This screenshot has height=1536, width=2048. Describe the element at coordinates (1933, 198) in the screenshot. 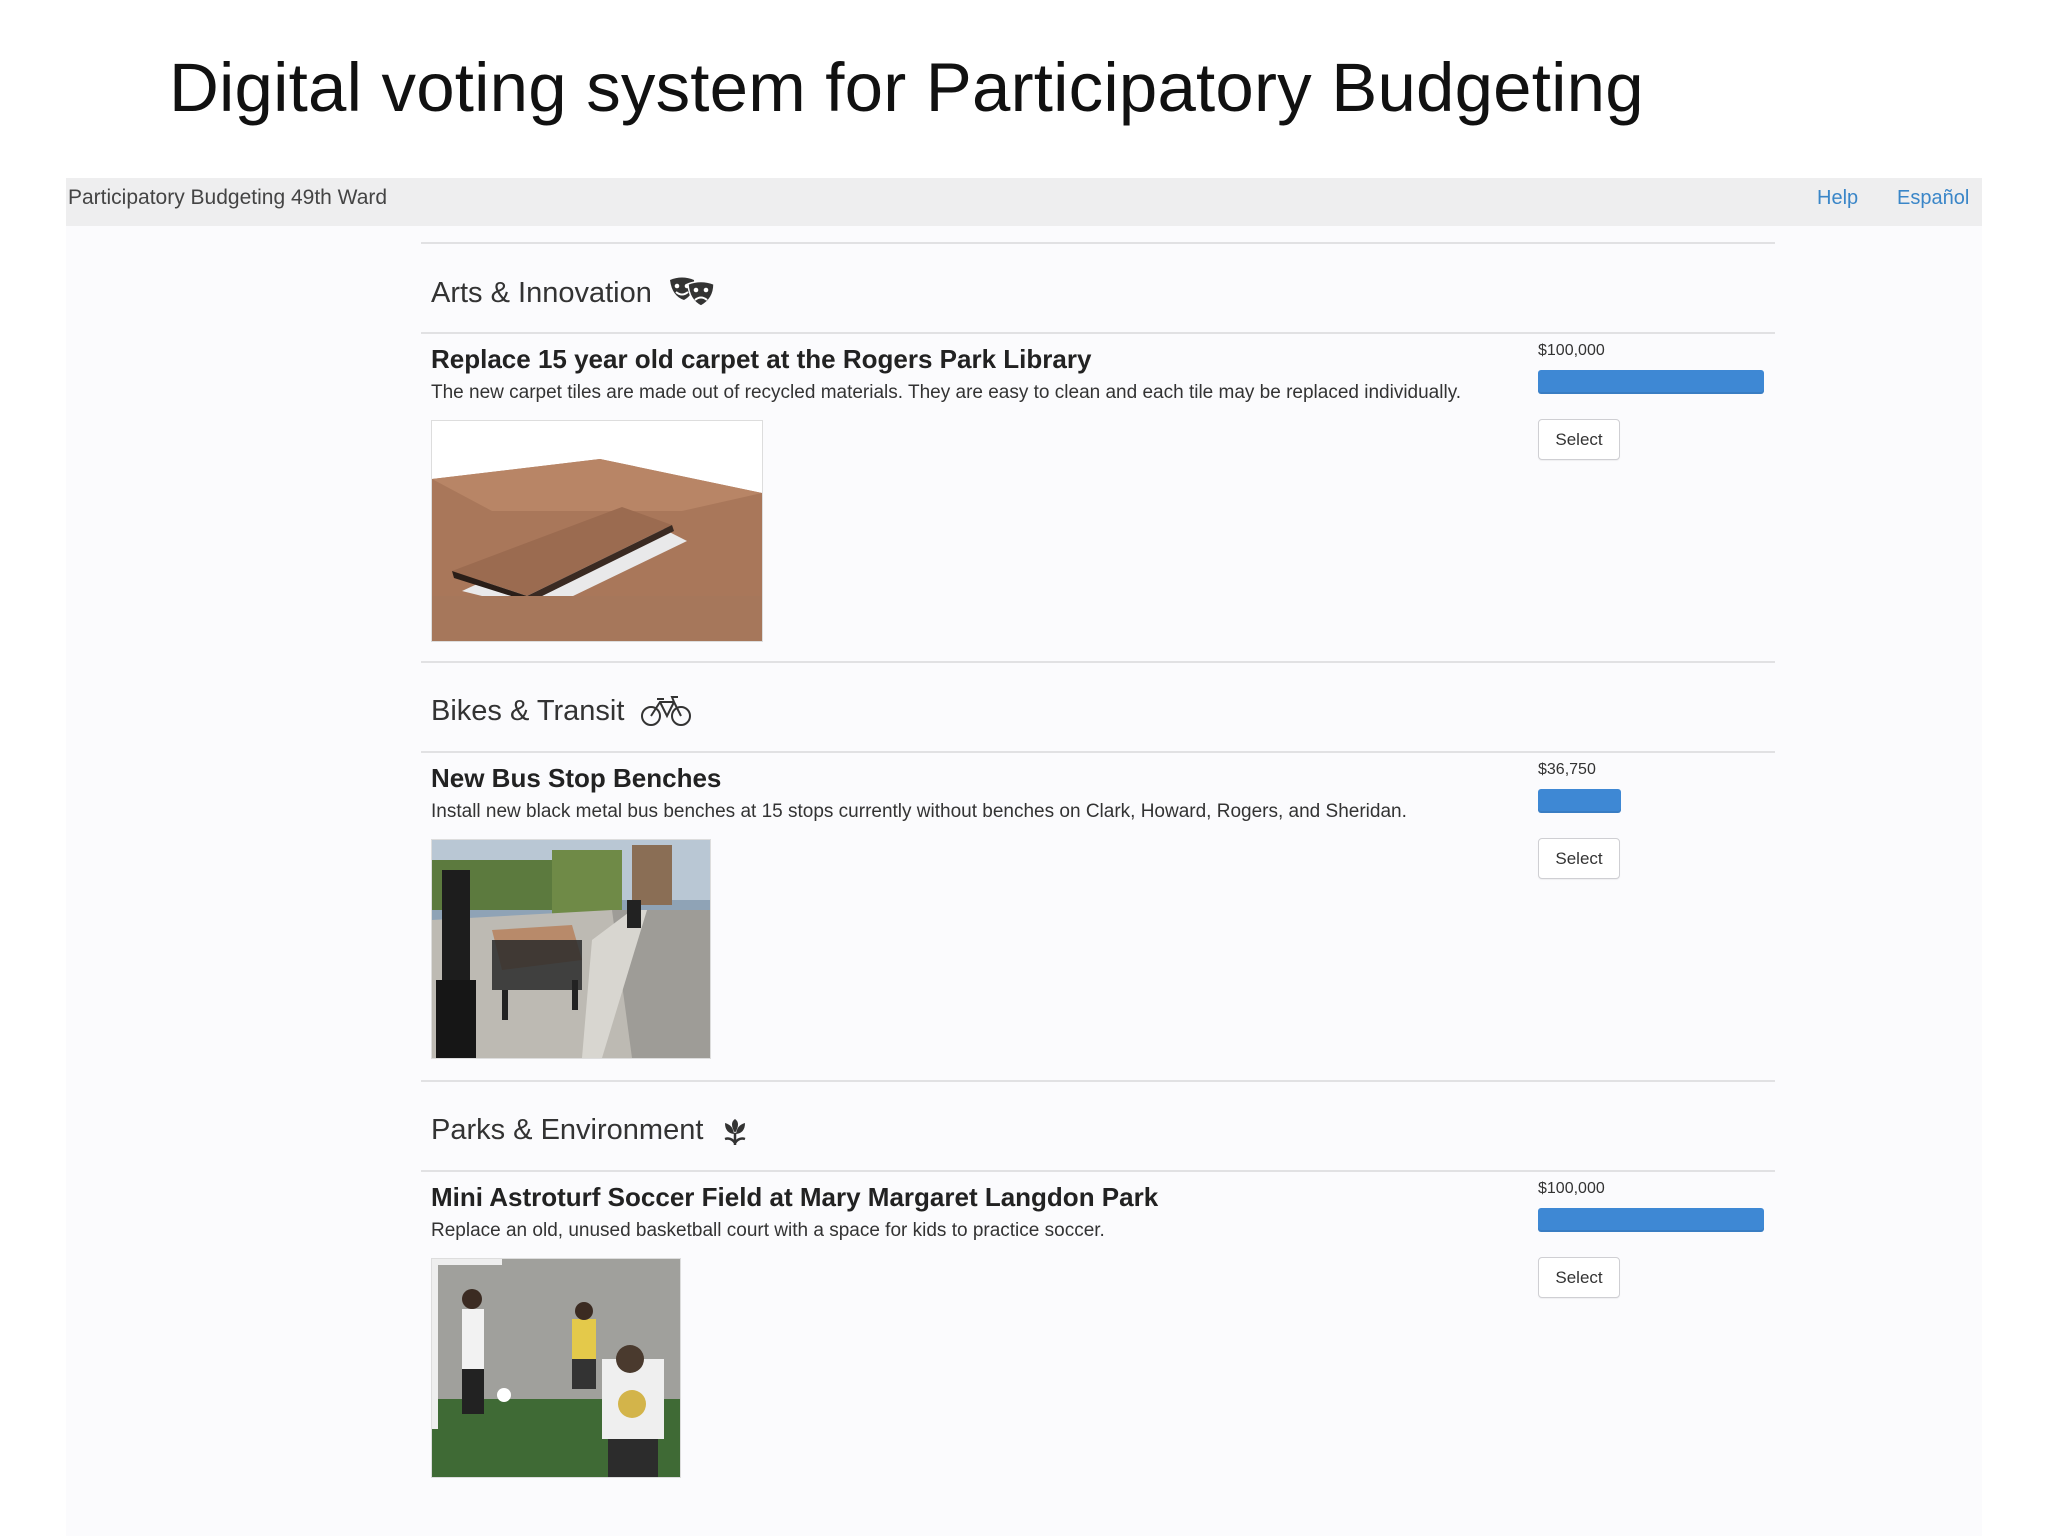

I see `language-link: Español` at that location.